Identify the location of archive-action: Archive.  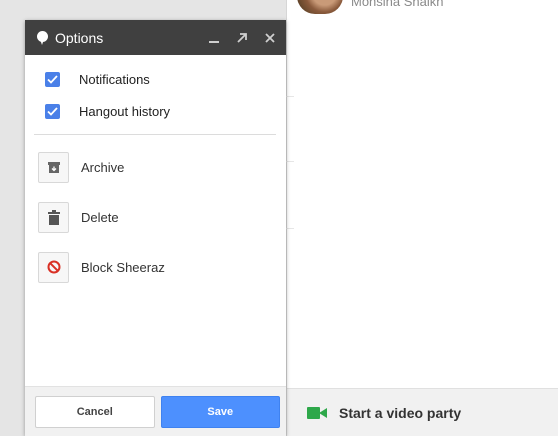
(155, 167).